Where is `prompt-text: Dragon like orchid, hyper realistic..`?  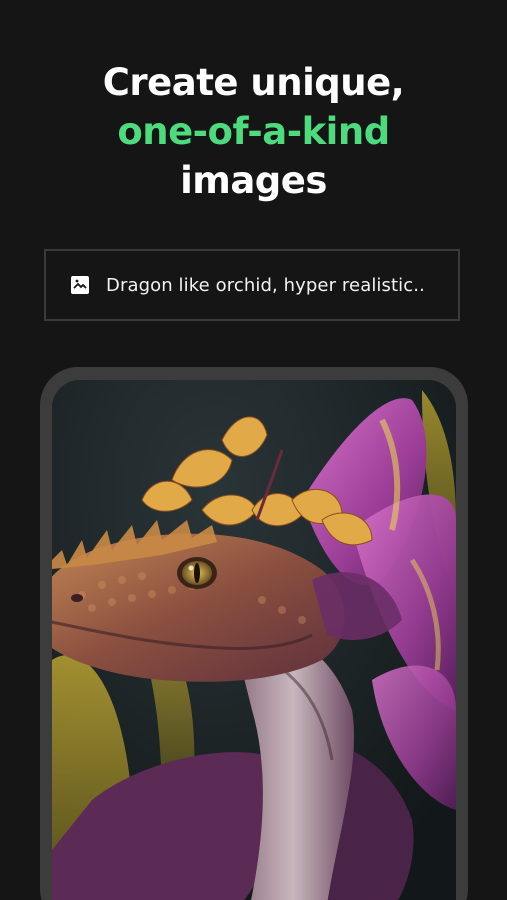
prompt-text: Dragon like orchid, hyper realistic.. is located at coordinates (265, 285).